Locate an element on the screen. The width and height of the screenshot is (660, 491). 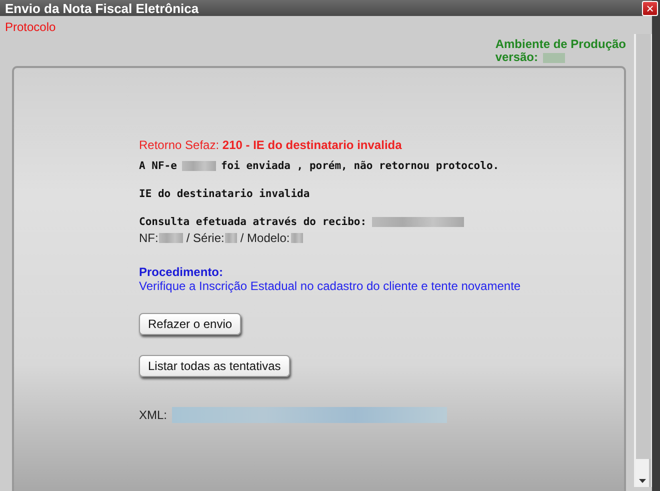
environment-label: Ambiente de Produção is located at coordinates (560, 44).